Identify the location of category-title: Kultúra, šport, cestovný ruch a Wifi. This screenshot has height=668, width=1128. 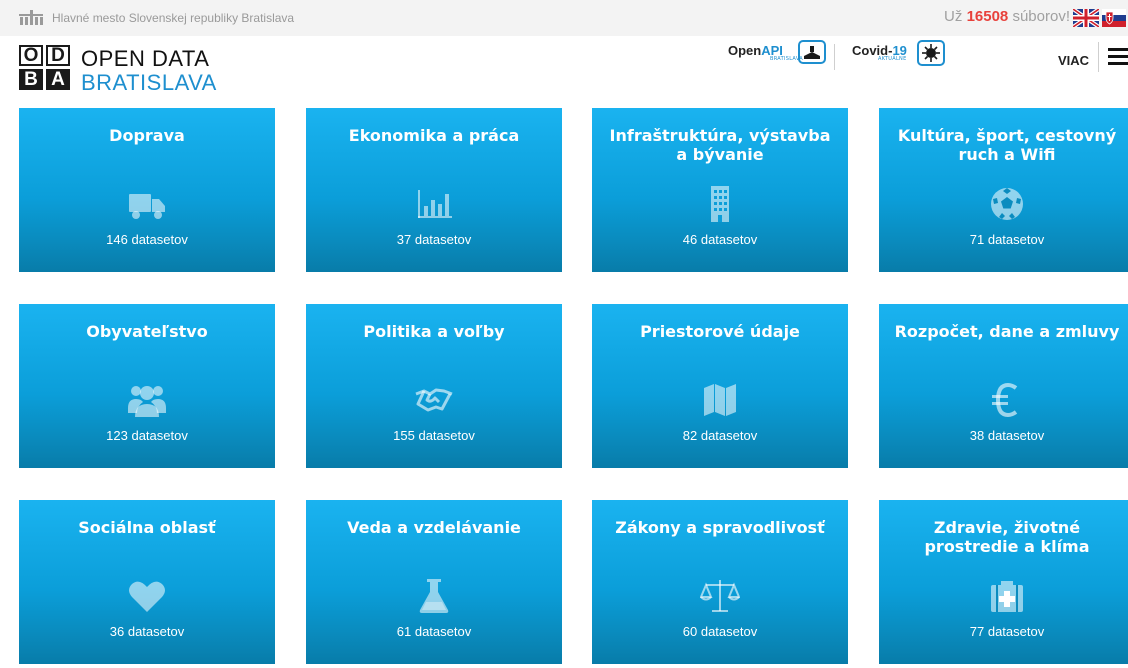
(1007, 145).